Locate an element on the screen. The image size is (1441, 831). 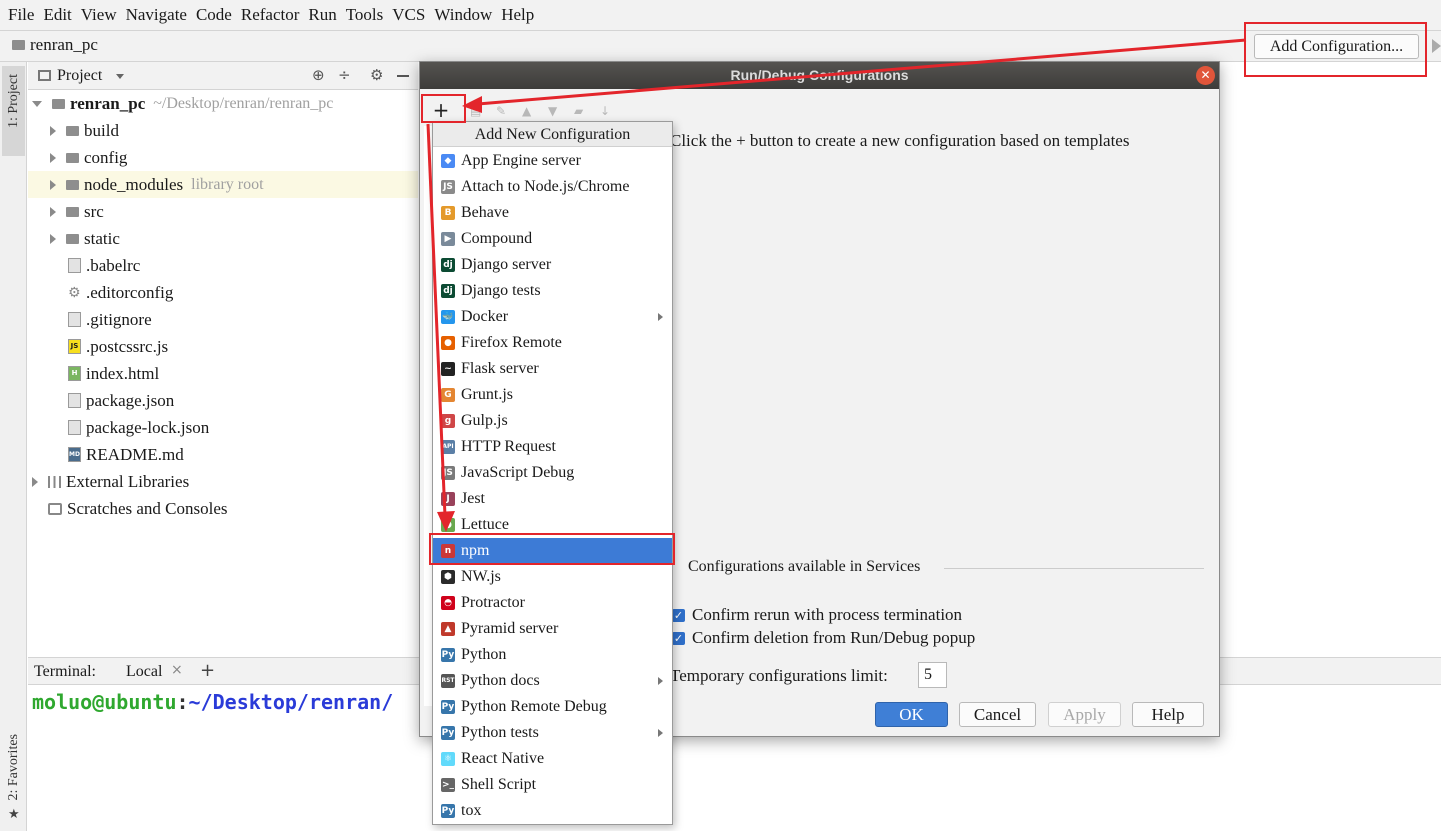
tree-folder-static: static is located at coordinates (85, 238).